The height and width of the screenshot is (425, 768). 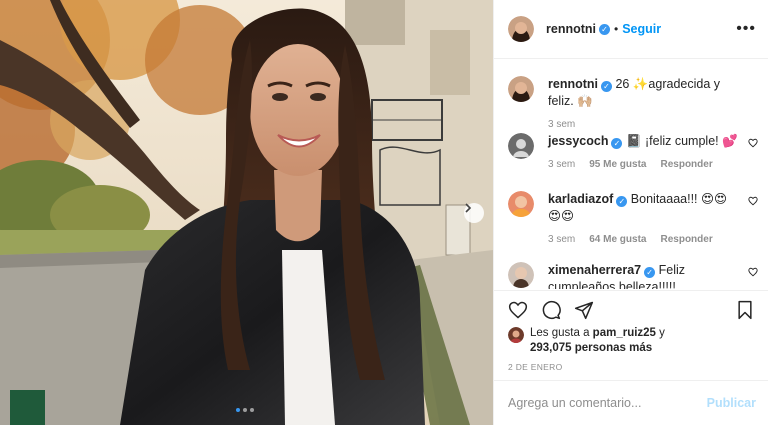 I want to click on chevron-right-icon, so click(x=468, y=208).